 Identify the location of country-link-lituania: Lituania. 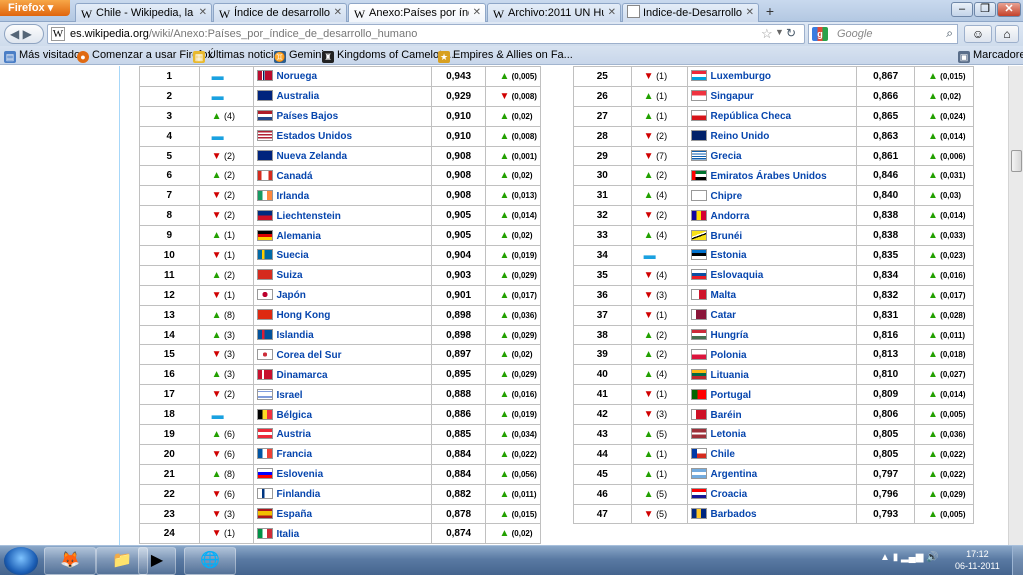
(729, 375).